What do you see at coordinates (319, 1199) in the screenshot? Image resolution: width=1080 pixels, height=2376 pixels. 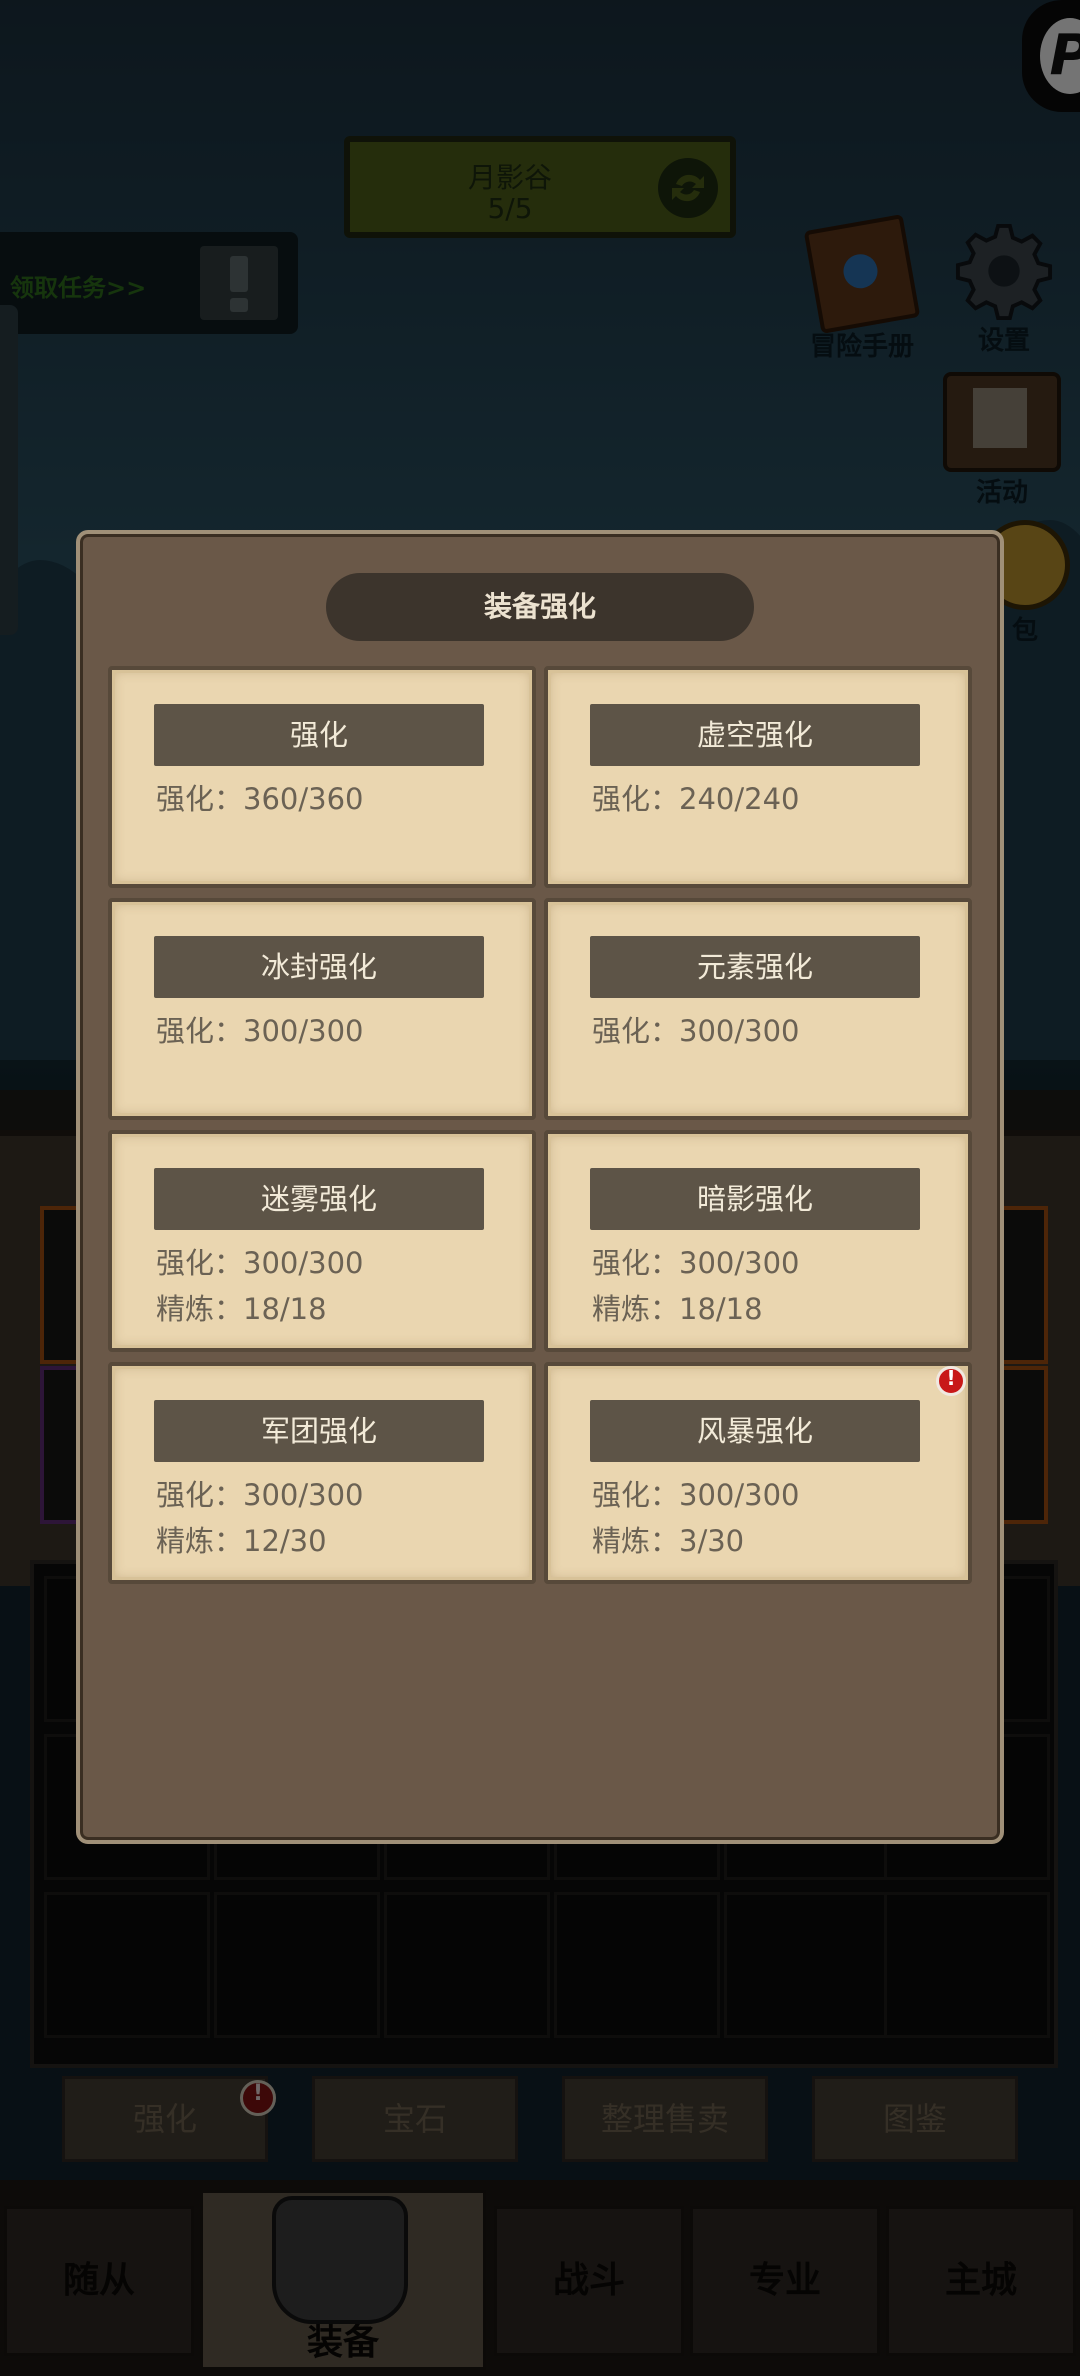 I see `card-title: 迷雾强化` at bounding box center [319, 1199].